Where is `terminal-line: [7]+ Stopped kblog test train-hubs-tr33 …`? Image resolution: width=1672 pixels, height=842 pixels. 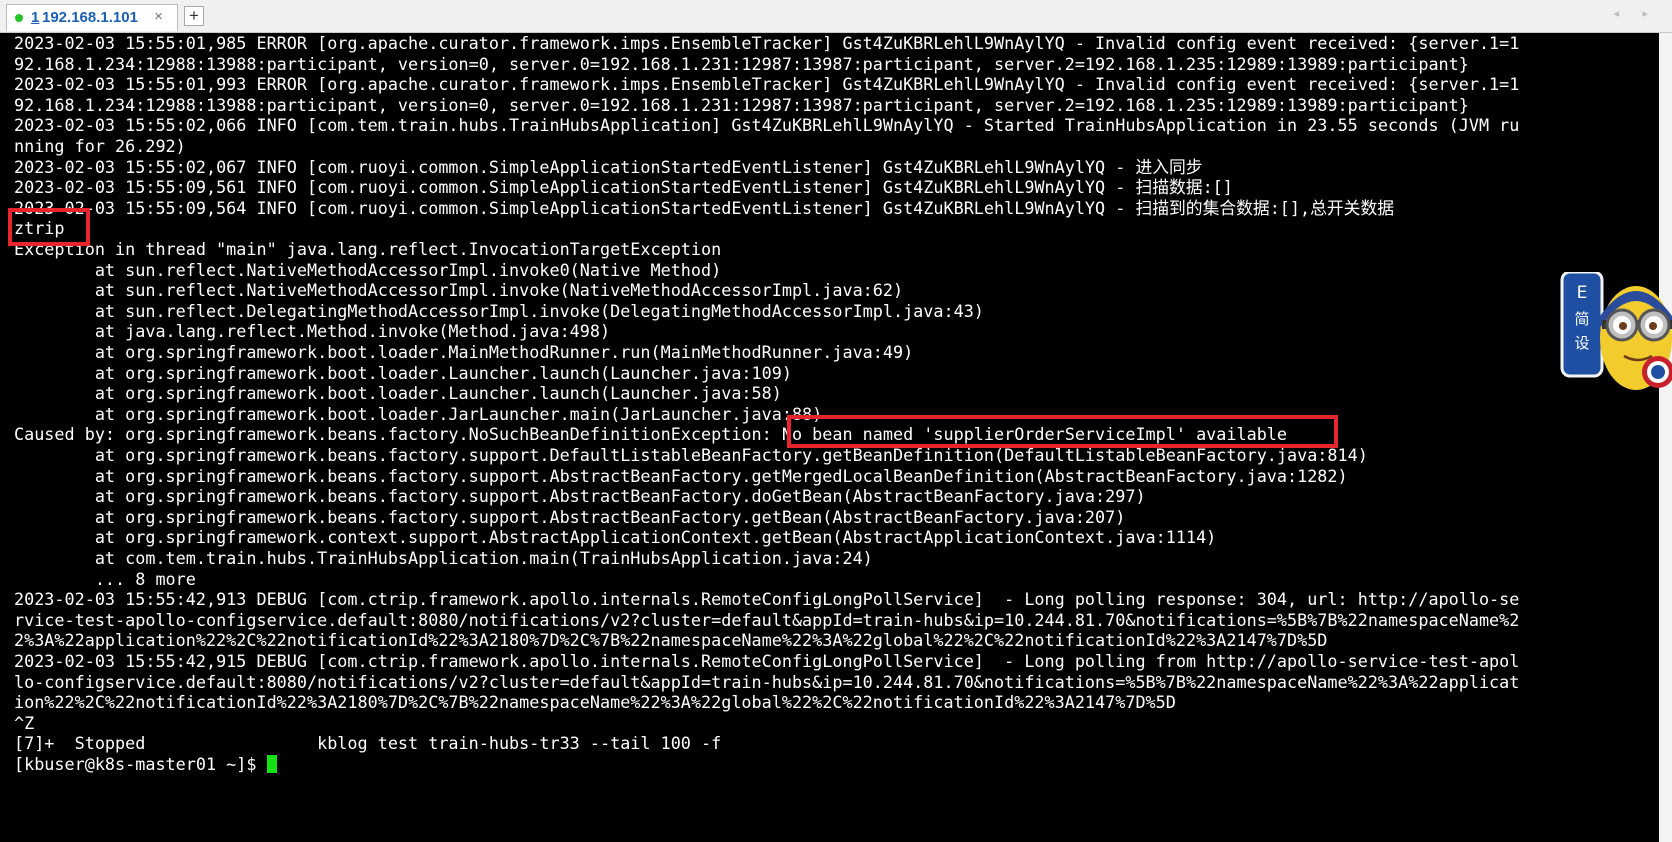
terminal-line: [7]+ Stopped kblog test train-hubs-tr33 … is located at coordinates (368, 743).